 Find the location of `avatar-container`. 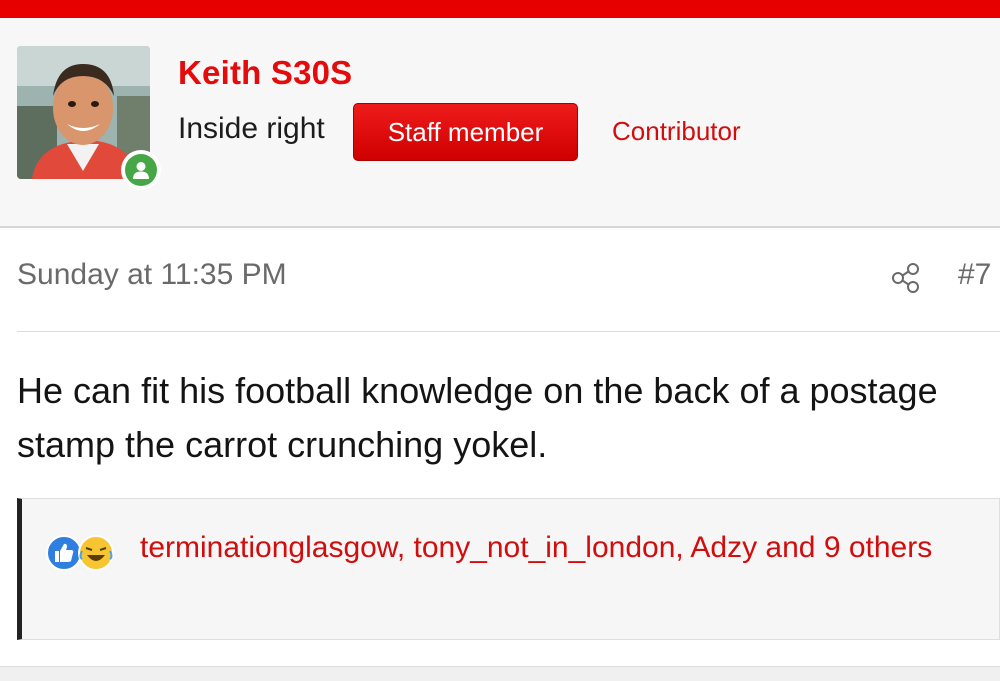

avatar-container is located at coordinates (89, 118).